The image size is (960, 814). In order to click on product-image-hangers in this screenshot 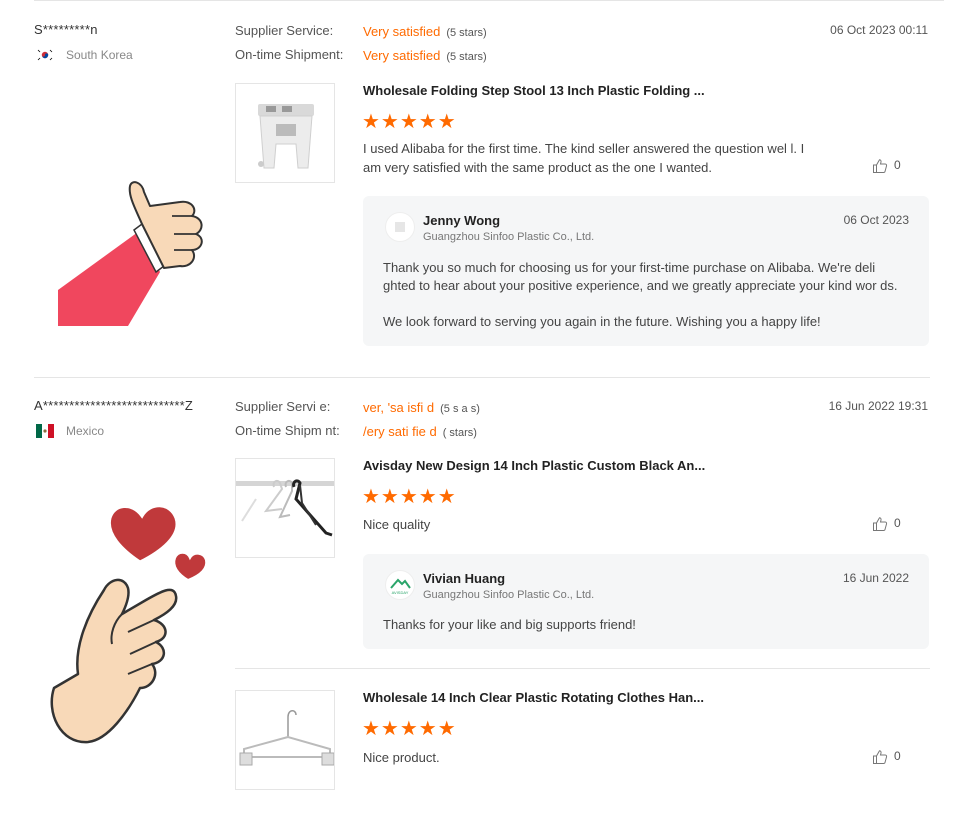, I will do `click(285, 508)`.